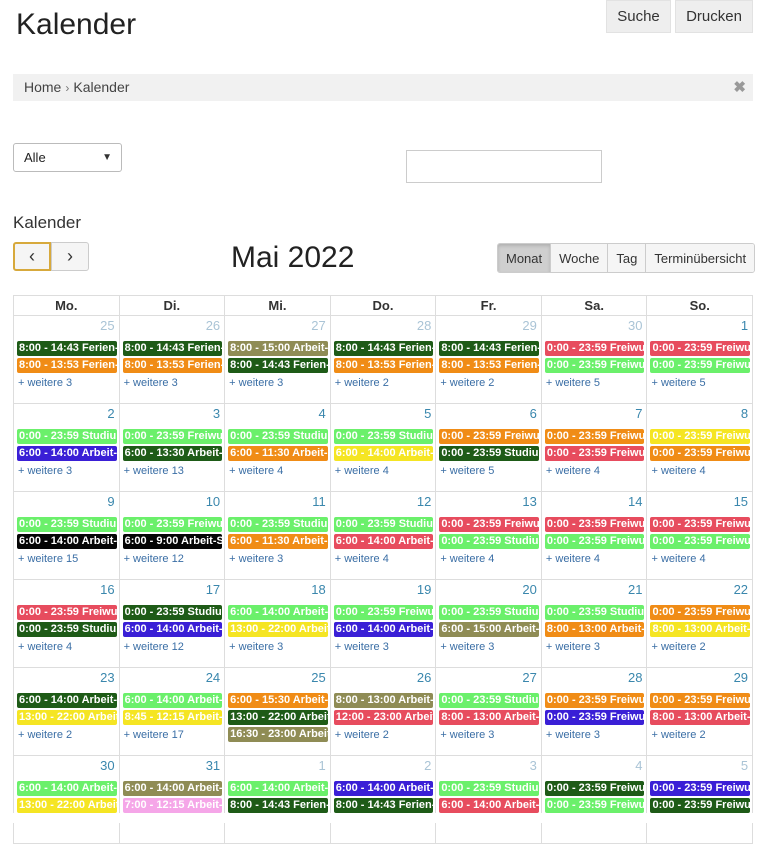 This screenshot has width=769, height=844. I want to click on close-icon: ✖, so click(739, 87).